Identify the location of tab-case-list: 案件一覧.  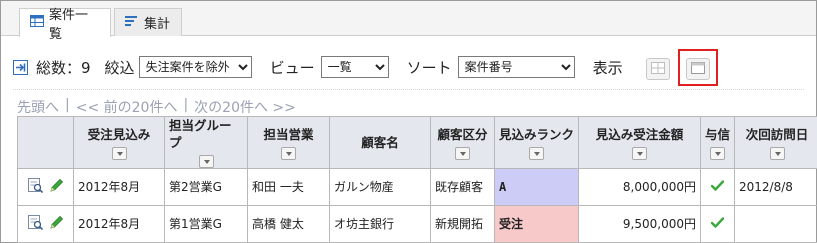
(65, 25).